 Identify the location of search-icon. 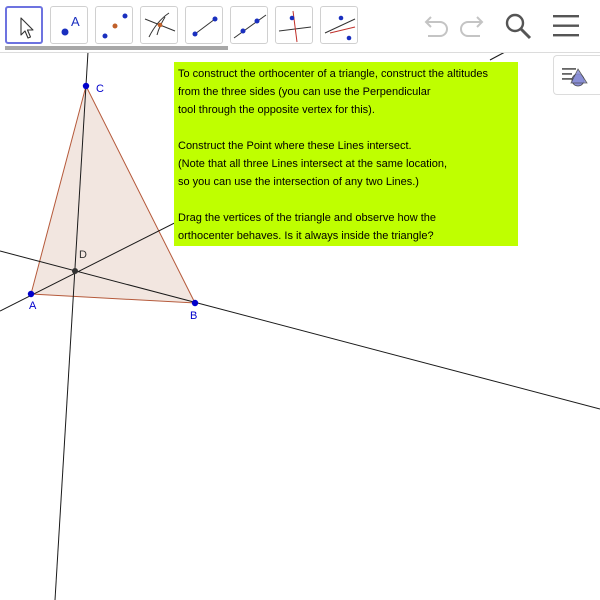
(518, 26).